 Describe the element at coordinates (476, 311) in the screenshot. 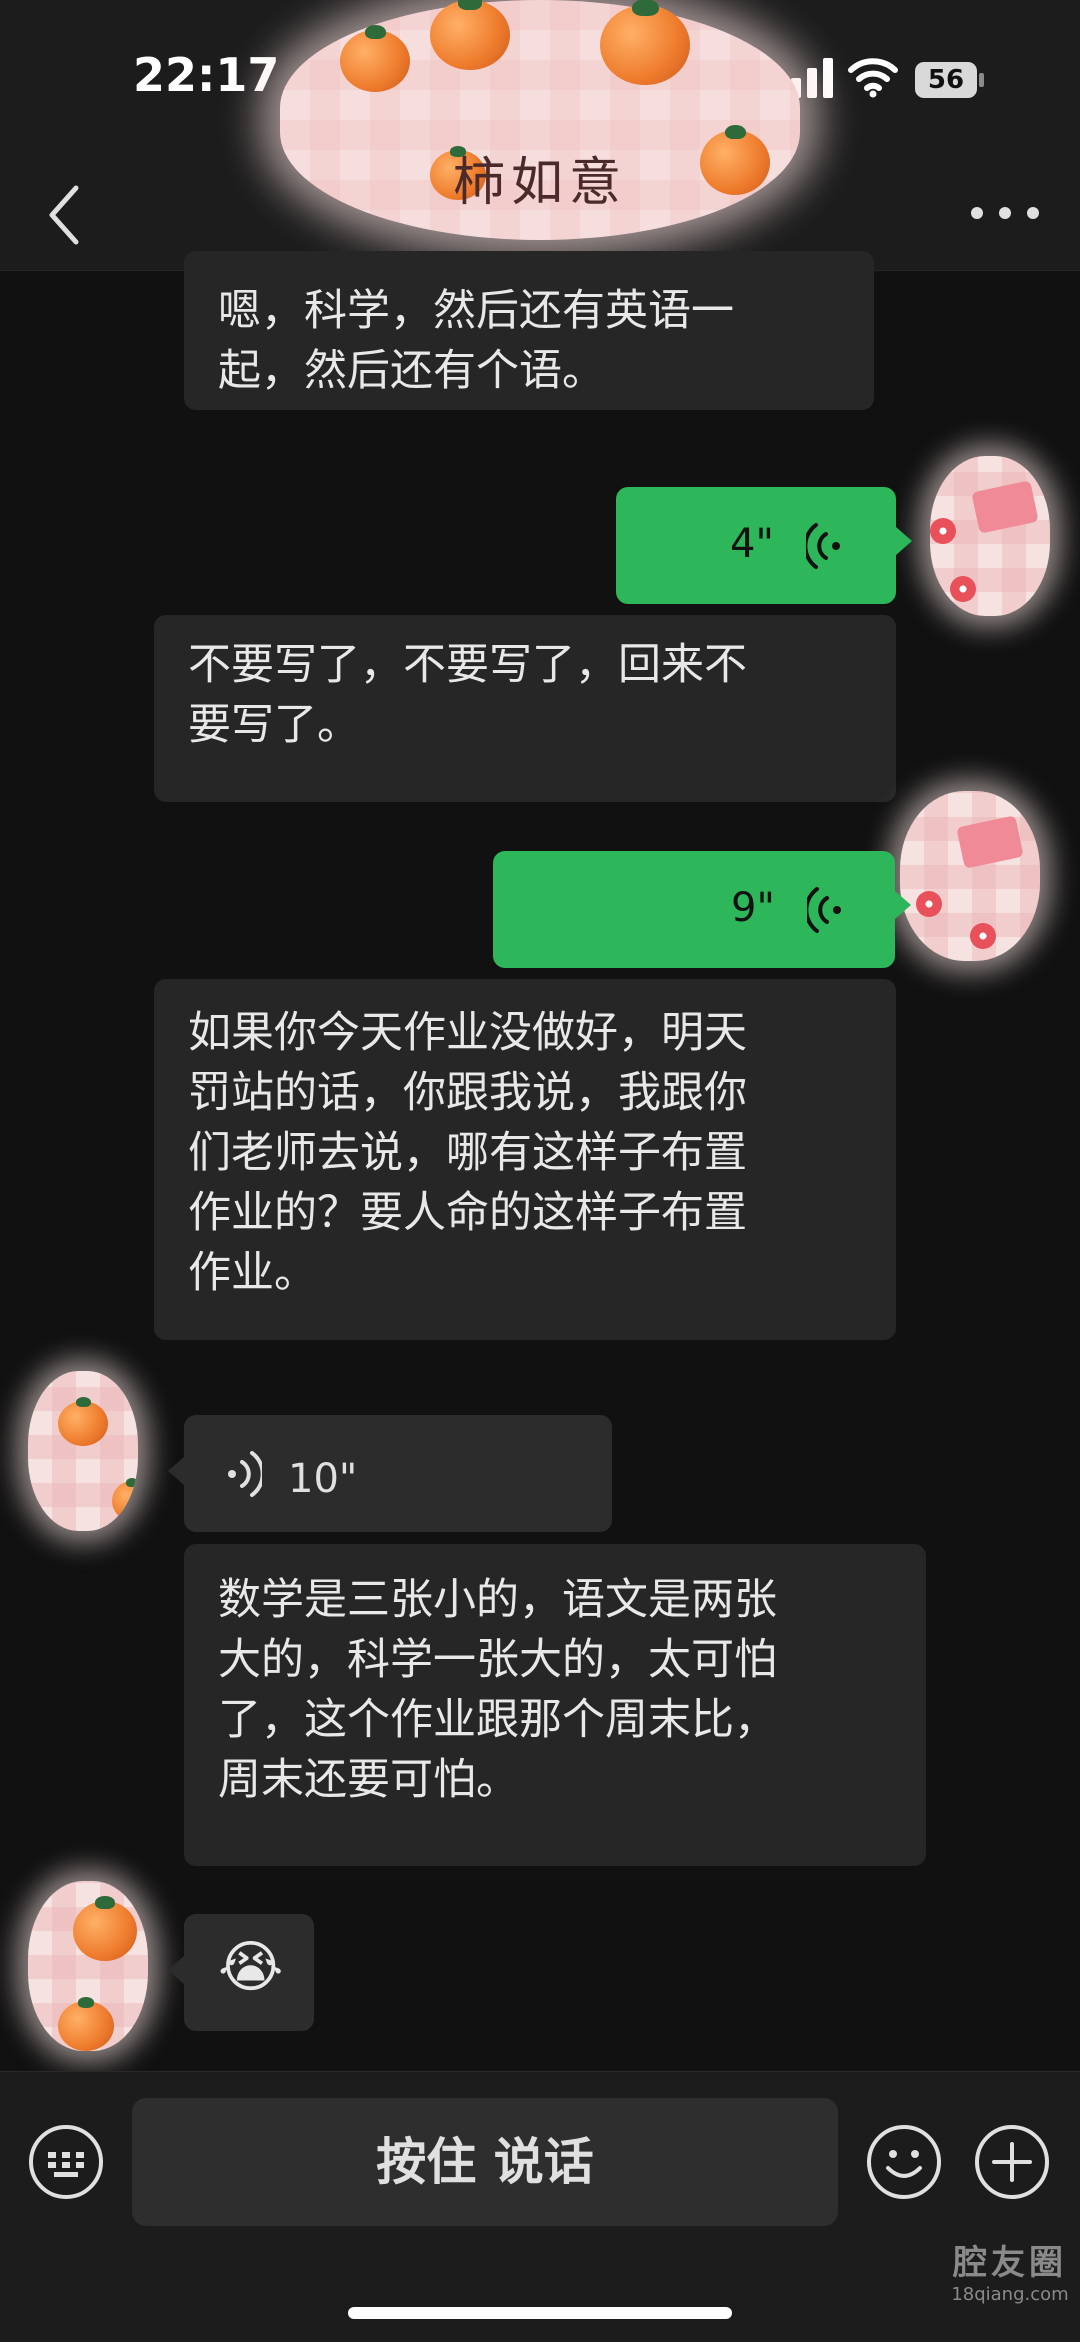

I see `message-line: 嗯，科学，然后还有英语一` at that location.